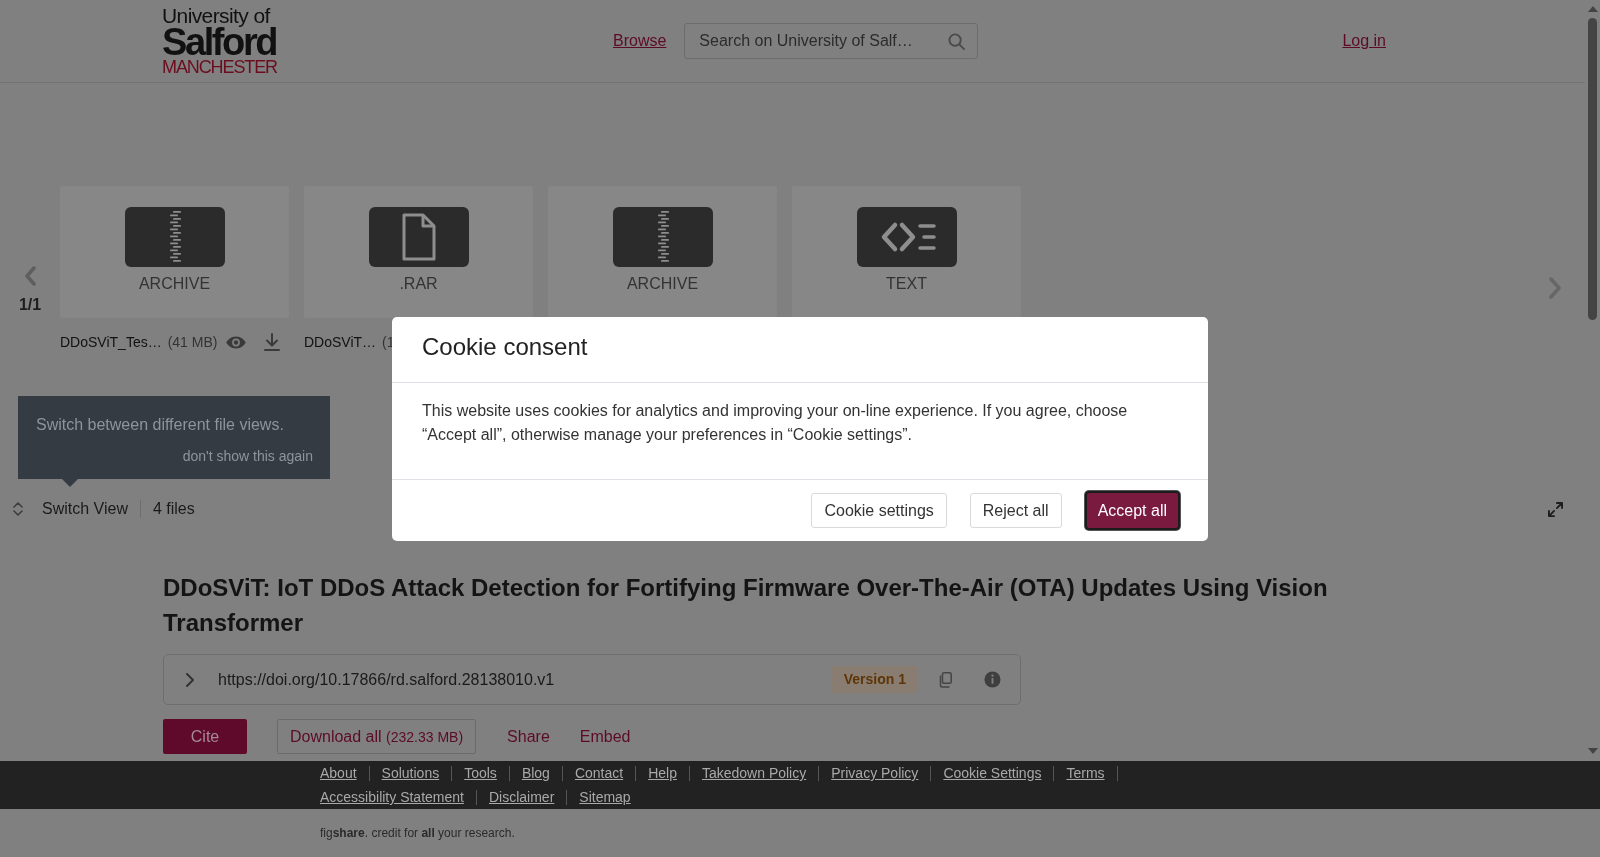 This screenshot has height=857, width=1600. I want to click on browse-link: Browse, so click(640, 41).